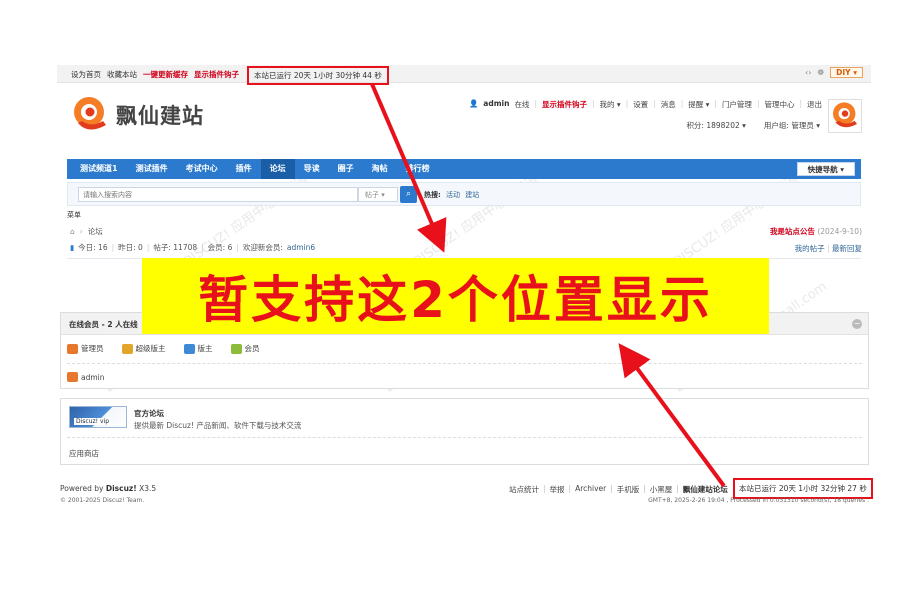 The image size is (910, 589). Describe the element at coordinates (380, 169) in the screenshot. I see `nav-item-7: 淘帖` at that location.